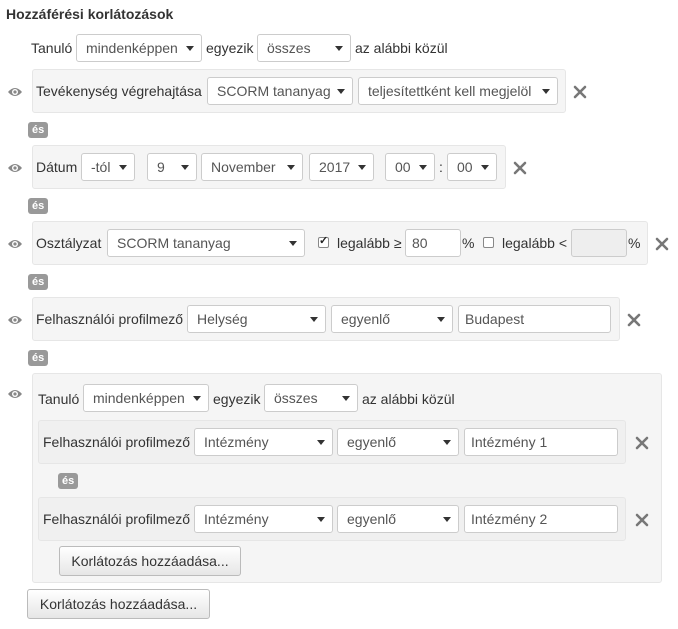 This screenshot has height=629, width=678. What do you see at coordinates (206, 243) in the screenshot?
I see `grade-item-select: SCORM tananyag` at bounding box center [206, 243].